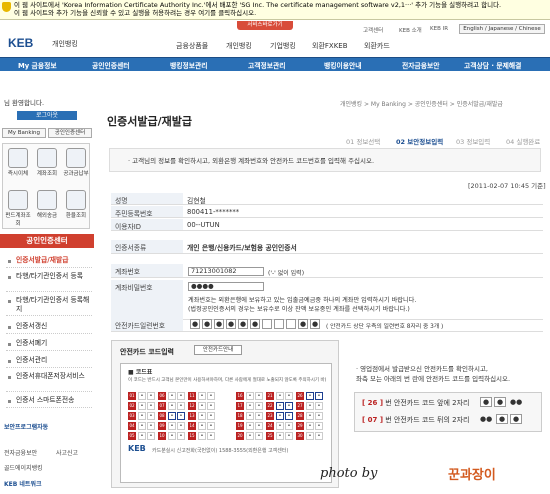  Describe the element at coordinates (26, 426) in the screenshot. I see `security-program-link: 보안프로그램자동` at that location.